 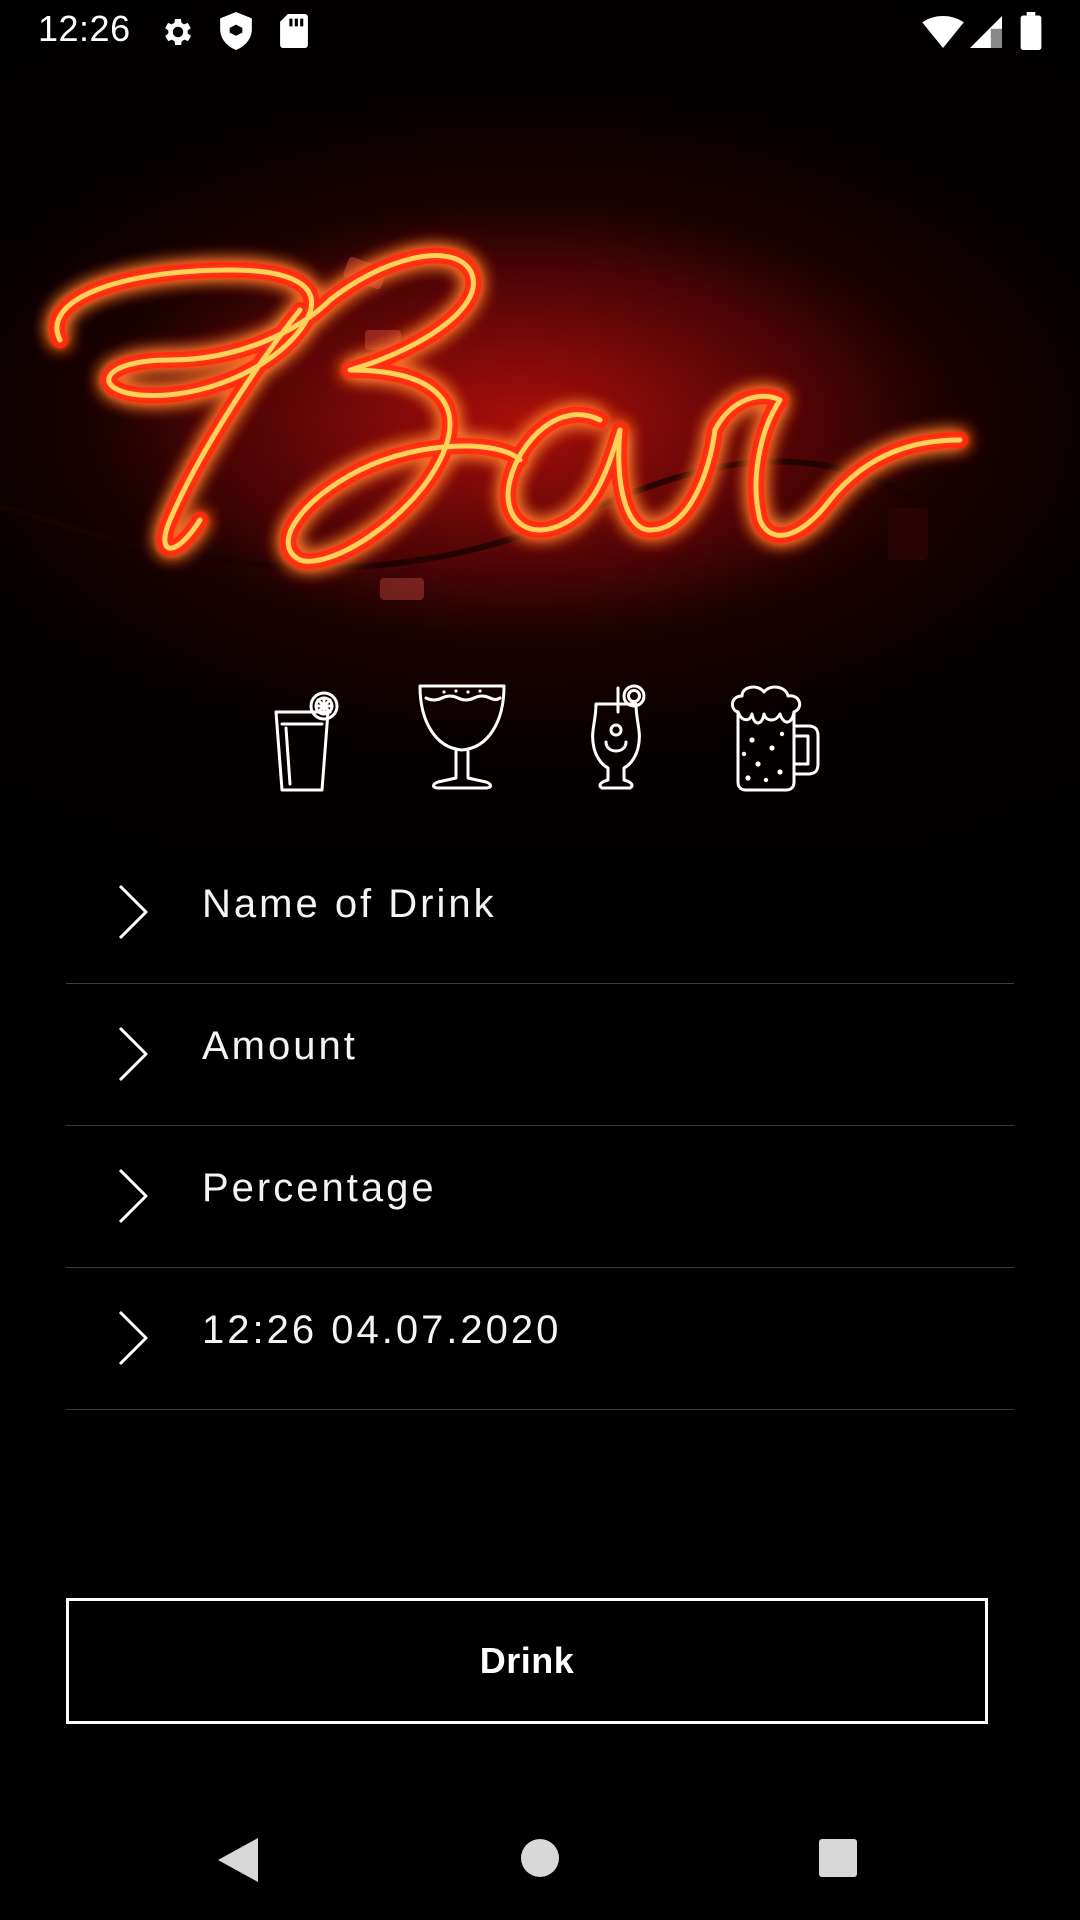 I want to click on drink-button: Drink, so click(x=527, y=1661).